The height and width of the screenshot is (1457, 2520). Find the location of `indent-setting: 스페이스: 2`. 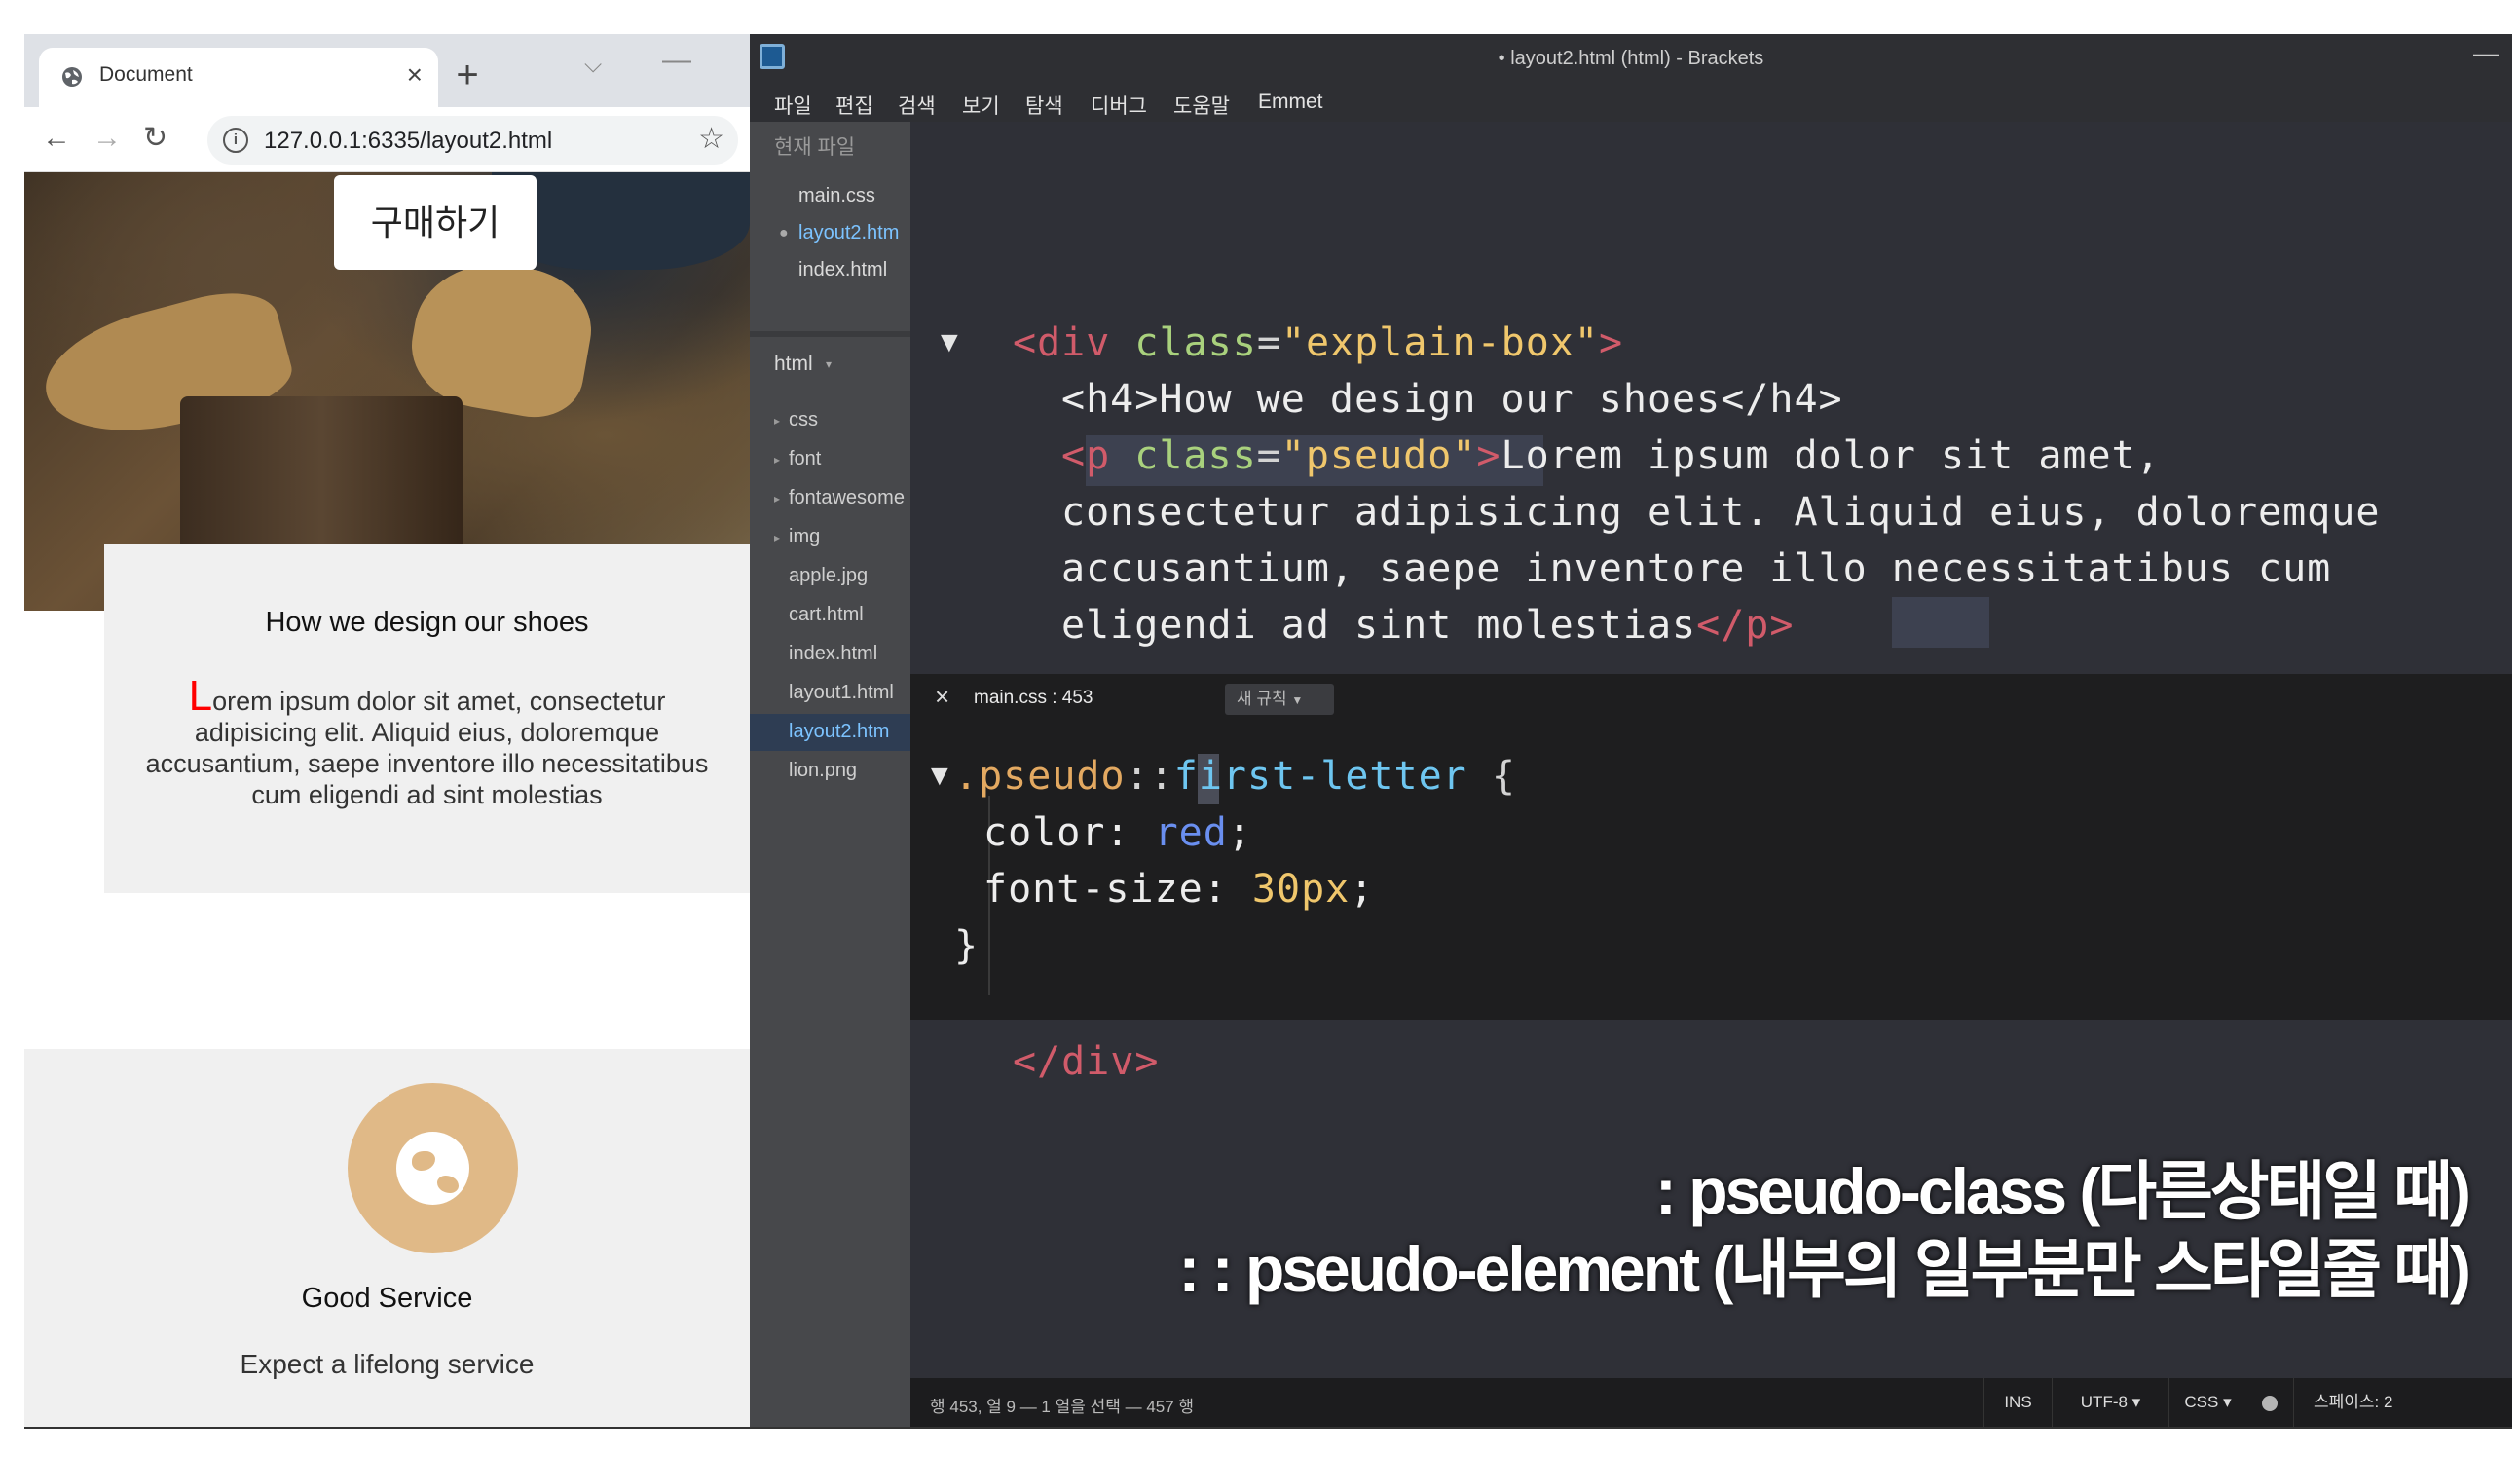

indent-setting: 스페이스: 2 is located at coordinates (2402, 1402).